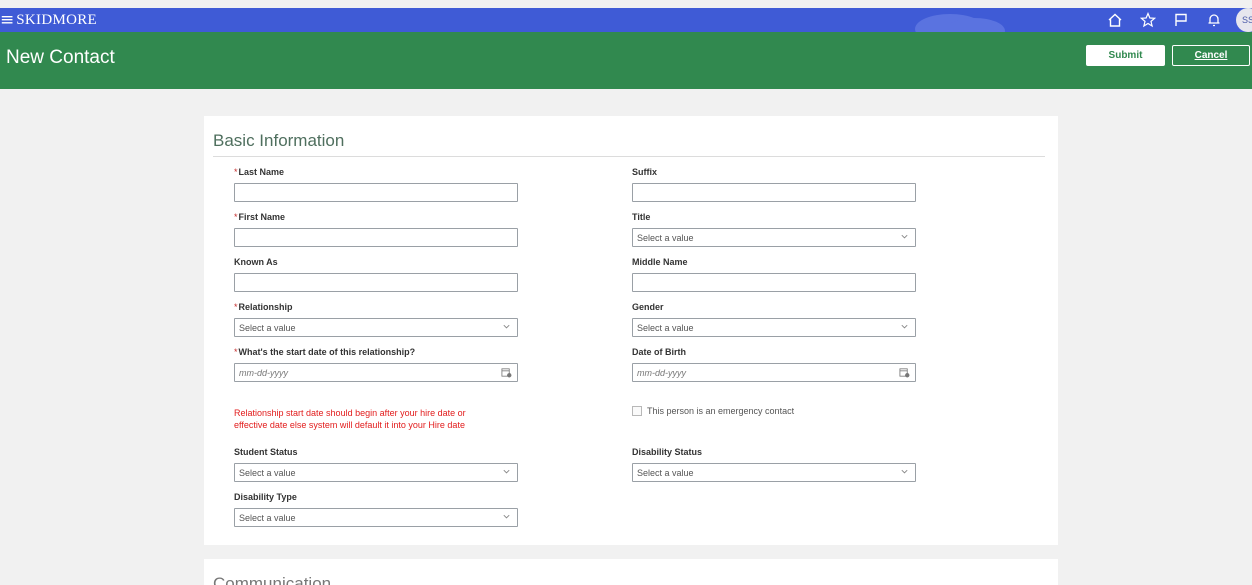 The height and width of the screenshot is (585, 1252). What do you see at coordinates (376, 327) in the screenshot?
I see `relationship-select: Select a value` at bounding box center [376, 327].